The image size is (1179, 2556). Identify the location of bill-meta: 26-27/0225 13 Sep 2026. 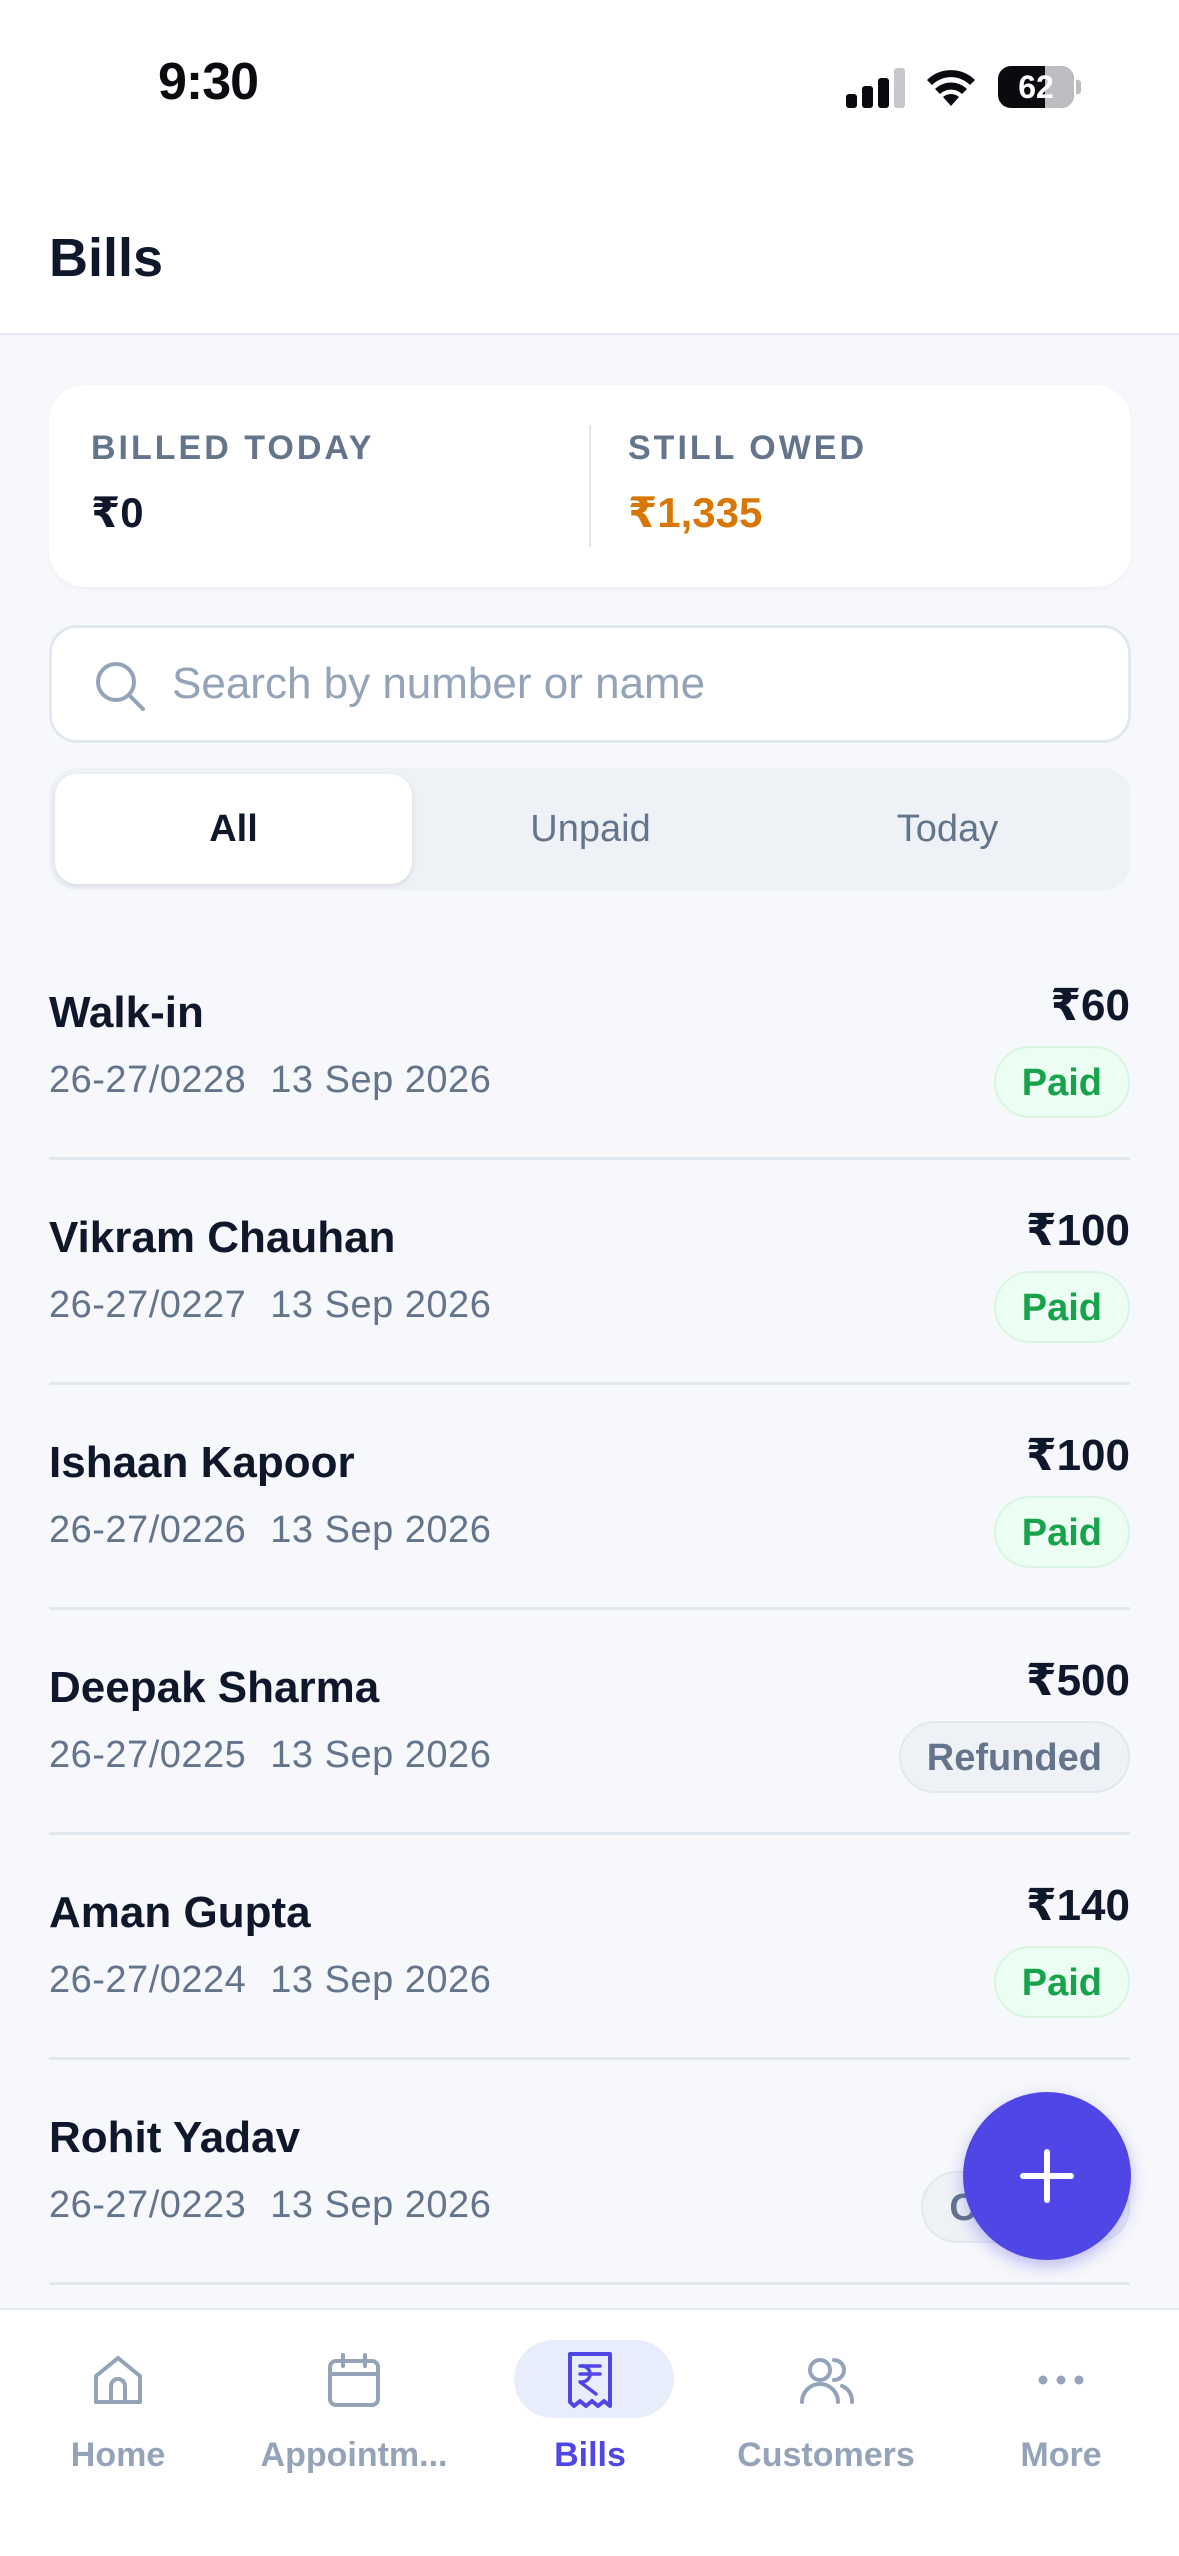
(270, 1755).